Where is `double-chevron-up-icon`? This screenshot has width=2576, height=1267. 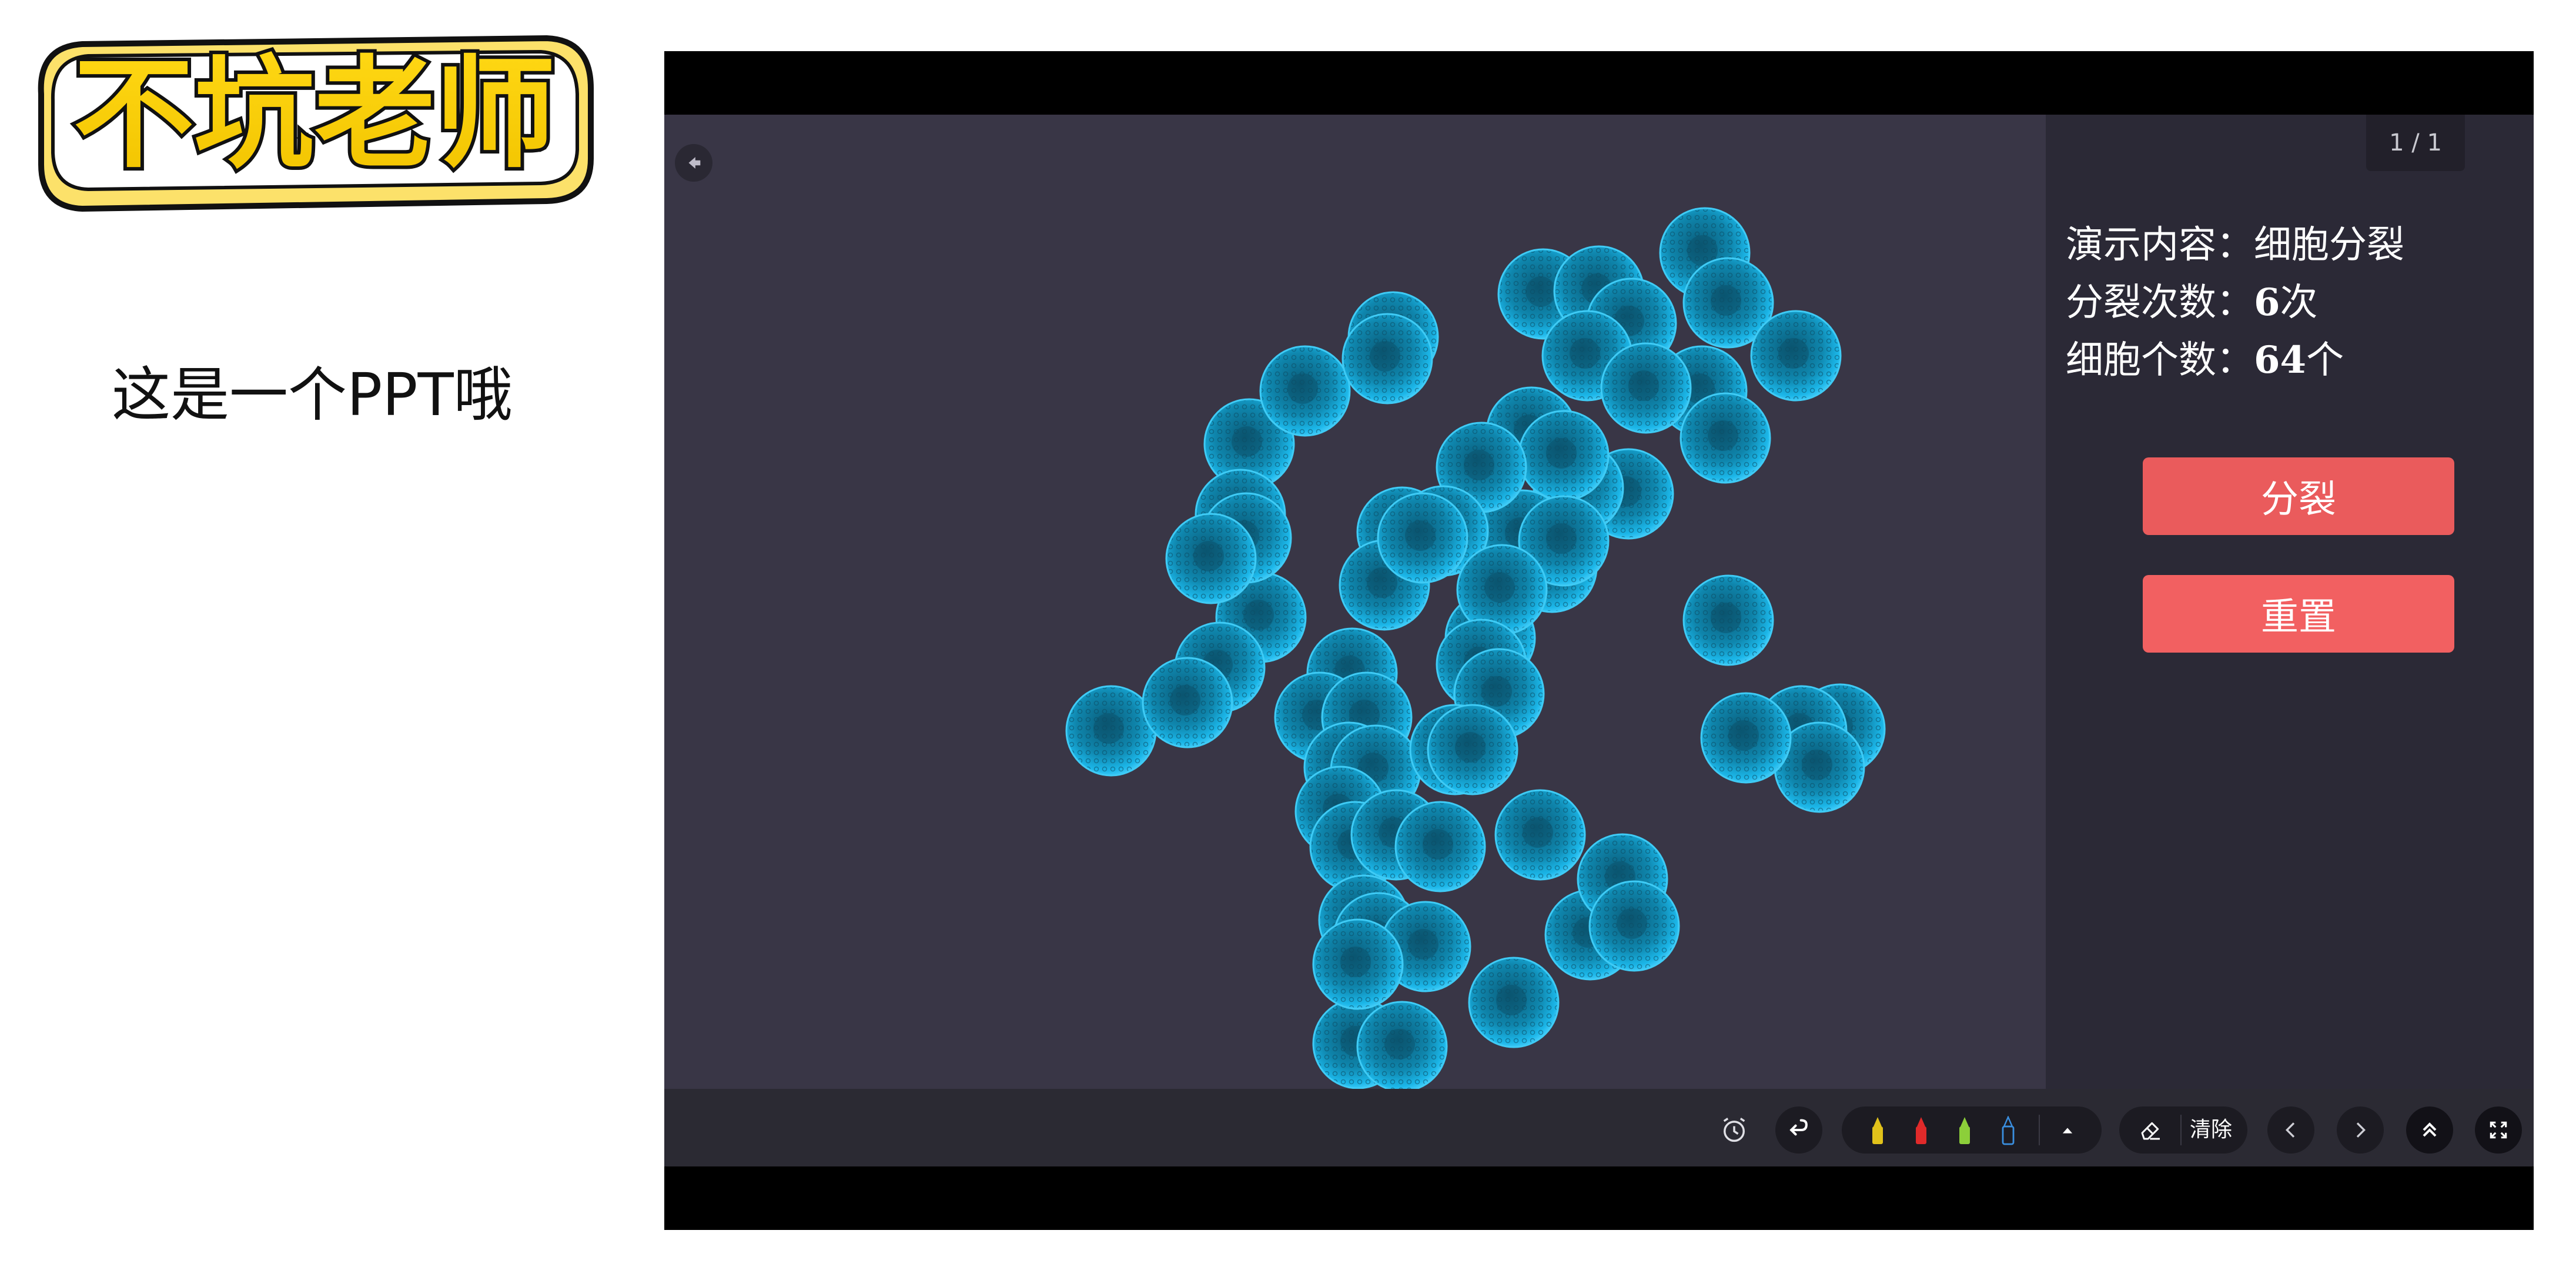
double-chevron-up-icon is located at coordinates (2430, 1129).